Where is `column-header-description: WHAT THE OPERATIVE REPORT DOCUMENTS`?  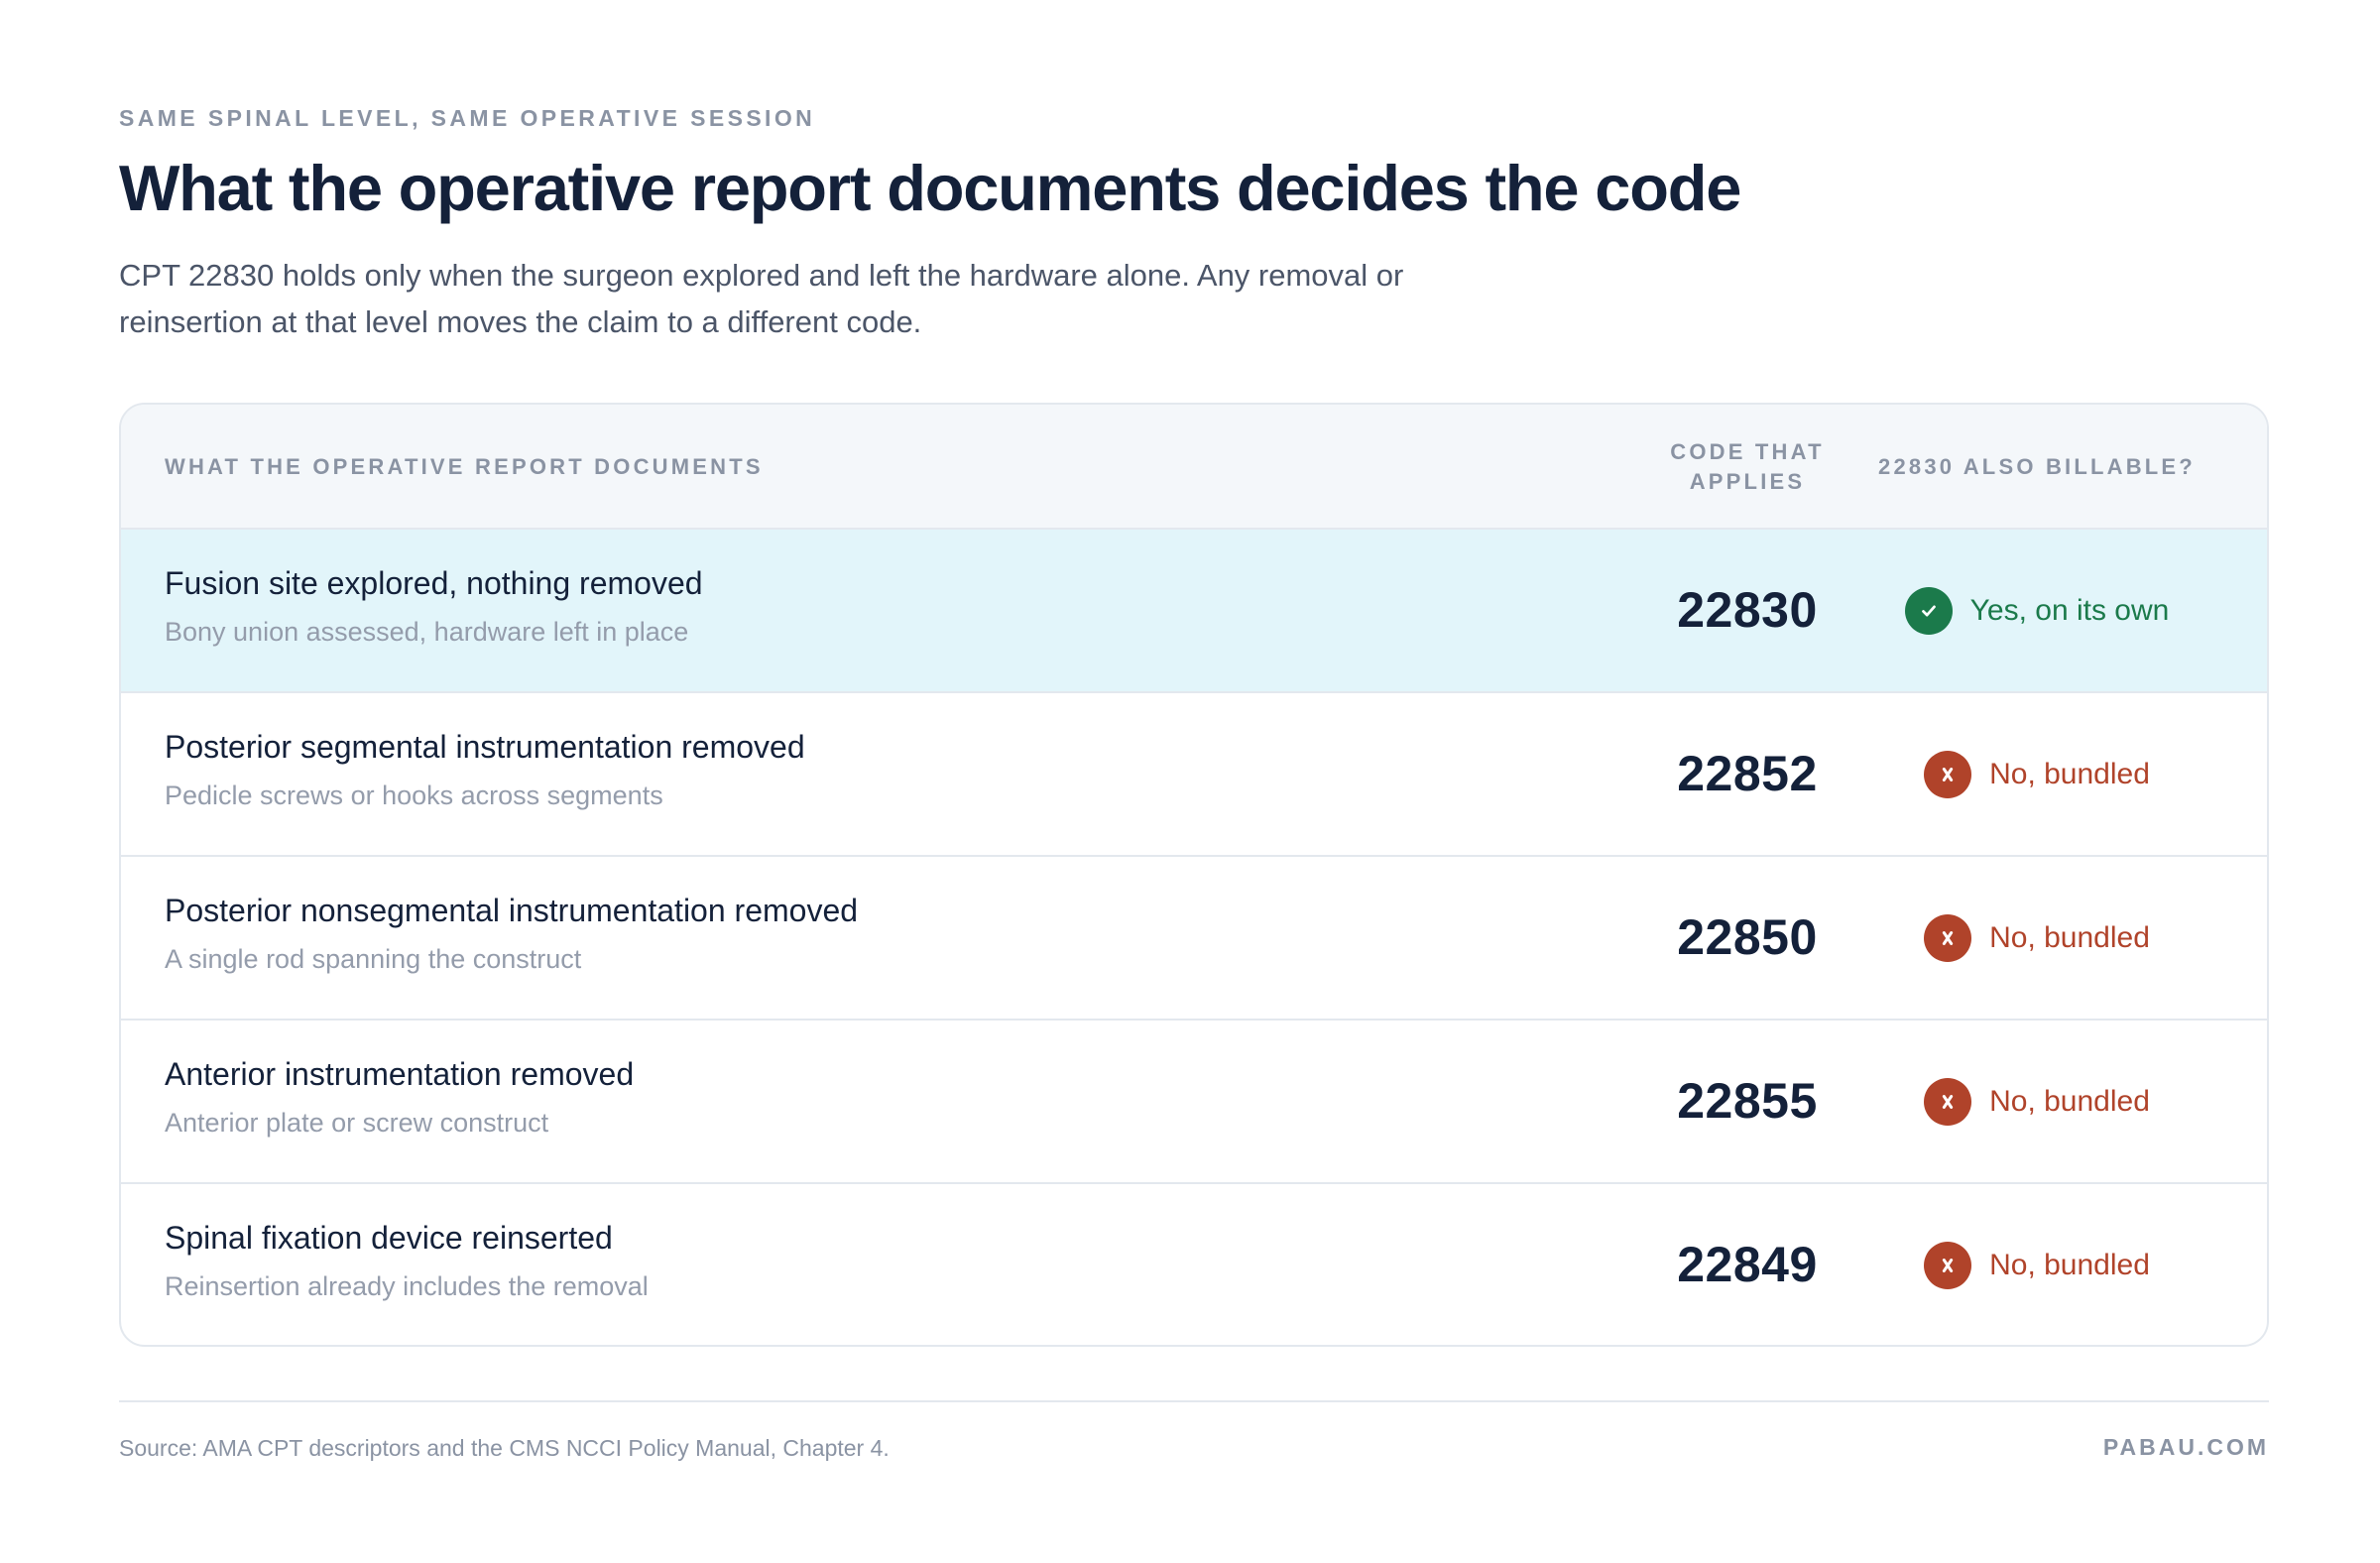 column-header-description: WHAT THE OPERATIVE REPORT DOCUMENTS is located at coordinates (464, 467).